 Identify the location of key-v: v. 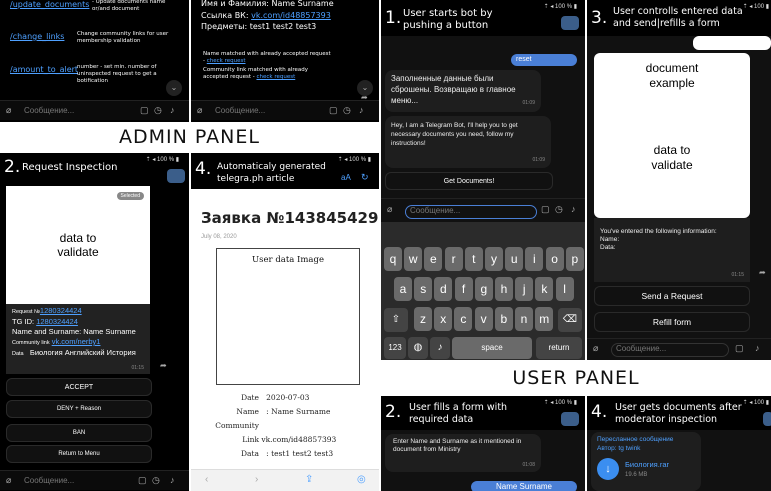
(483, 319).